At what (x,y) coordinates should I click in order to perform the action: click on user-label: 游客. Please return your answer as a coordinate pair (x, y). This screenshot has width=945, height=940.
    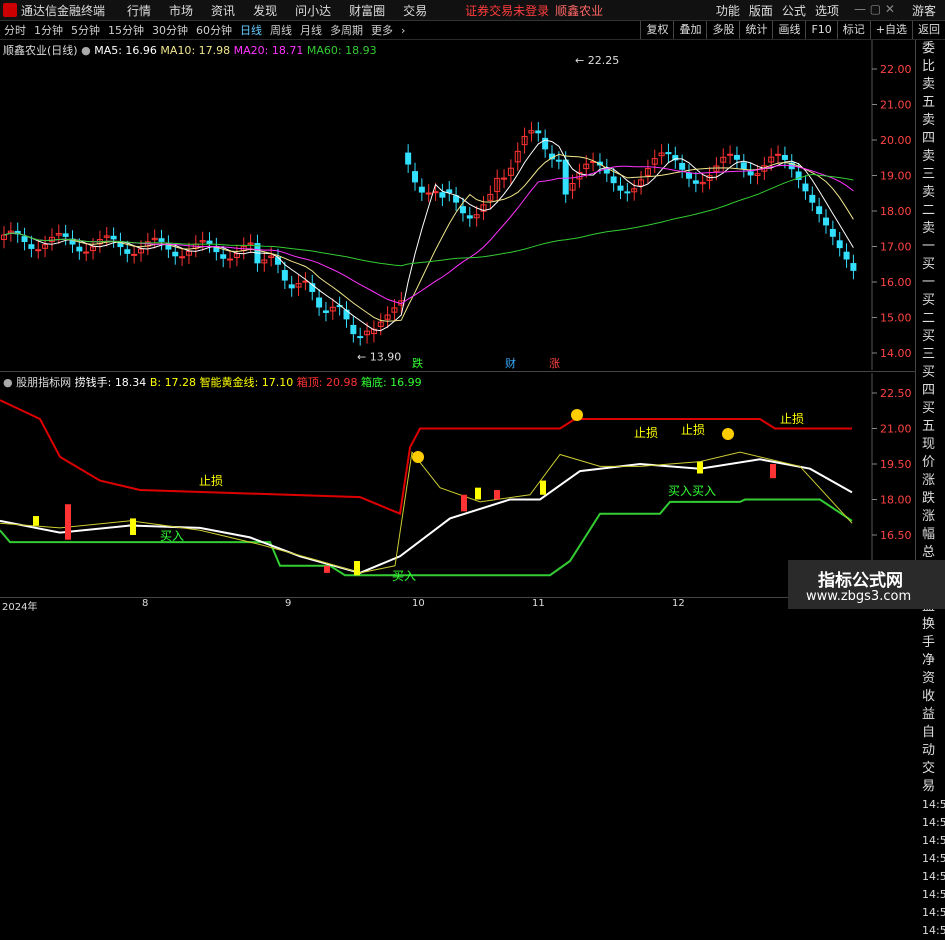
    Looking at the image, I should click on (924, 10).